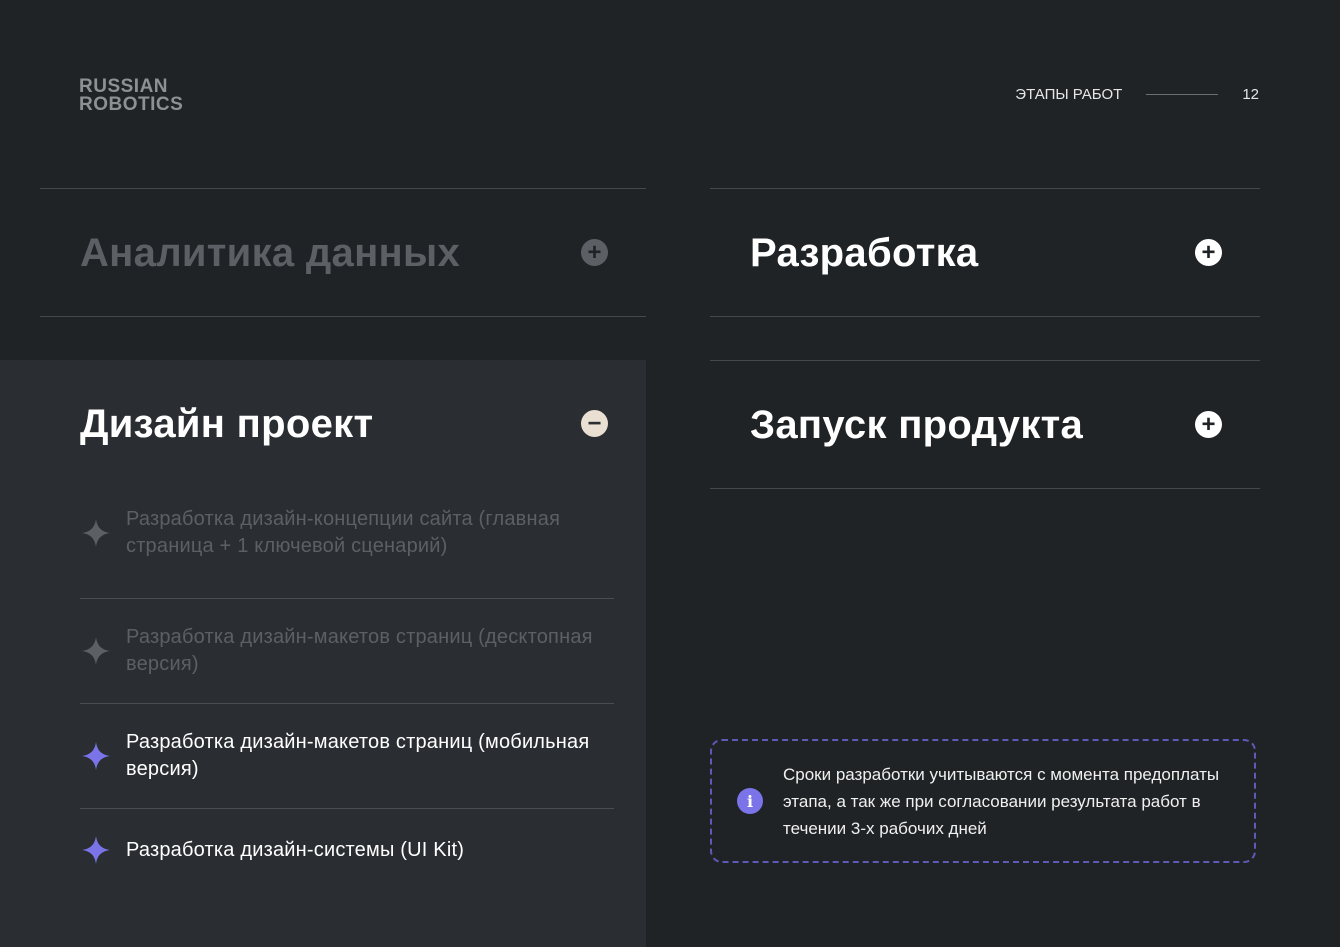 The height and width of the screenshot is (947, 1340). I want to click on accordion-title-design: Дизайн проект, so click(226, 424).